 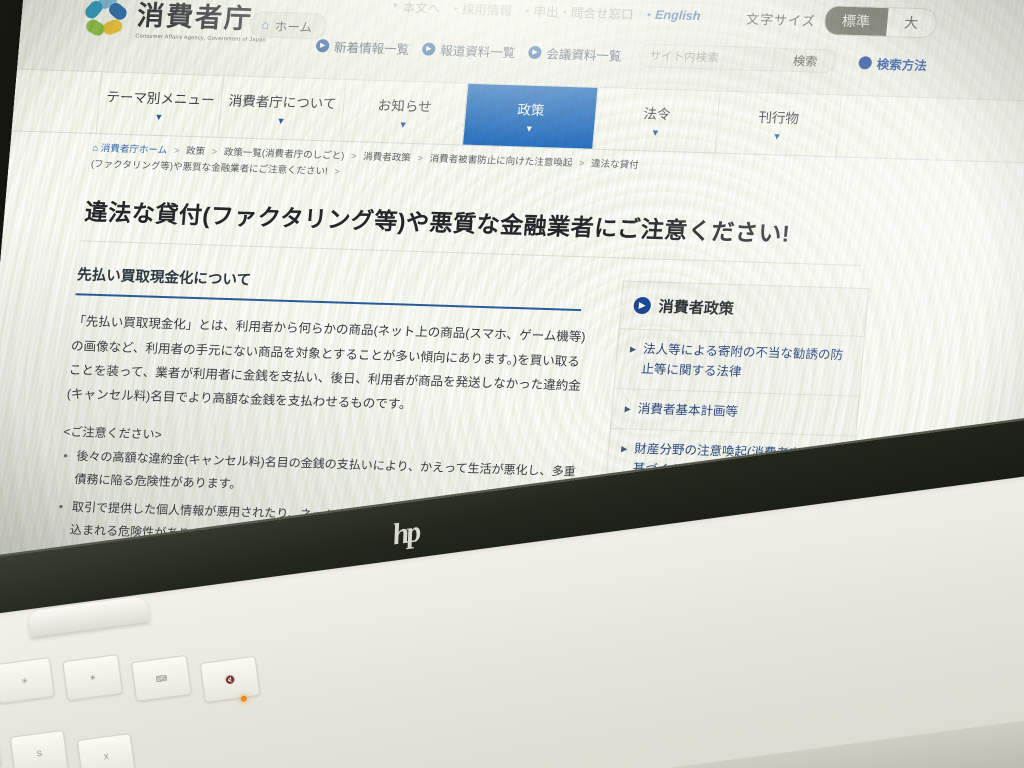 I want to click on triangle-down-icon: ▼, so click(x=395, y=6).